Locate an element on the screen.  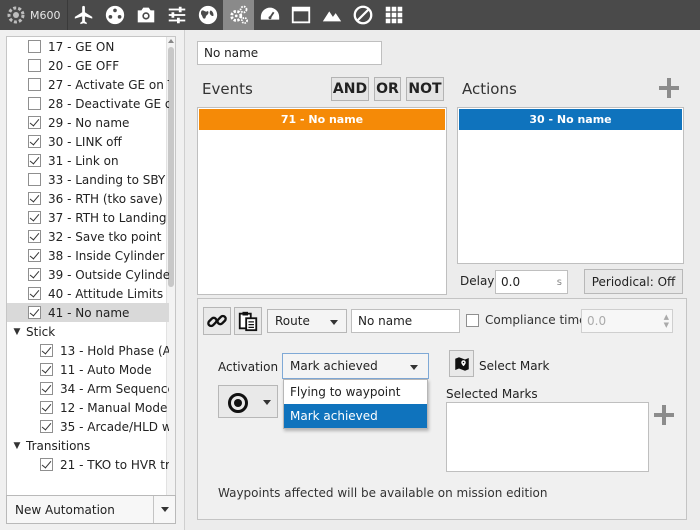
tree-item-label: 32 - Save tko point is located at coordinates (105, 236).